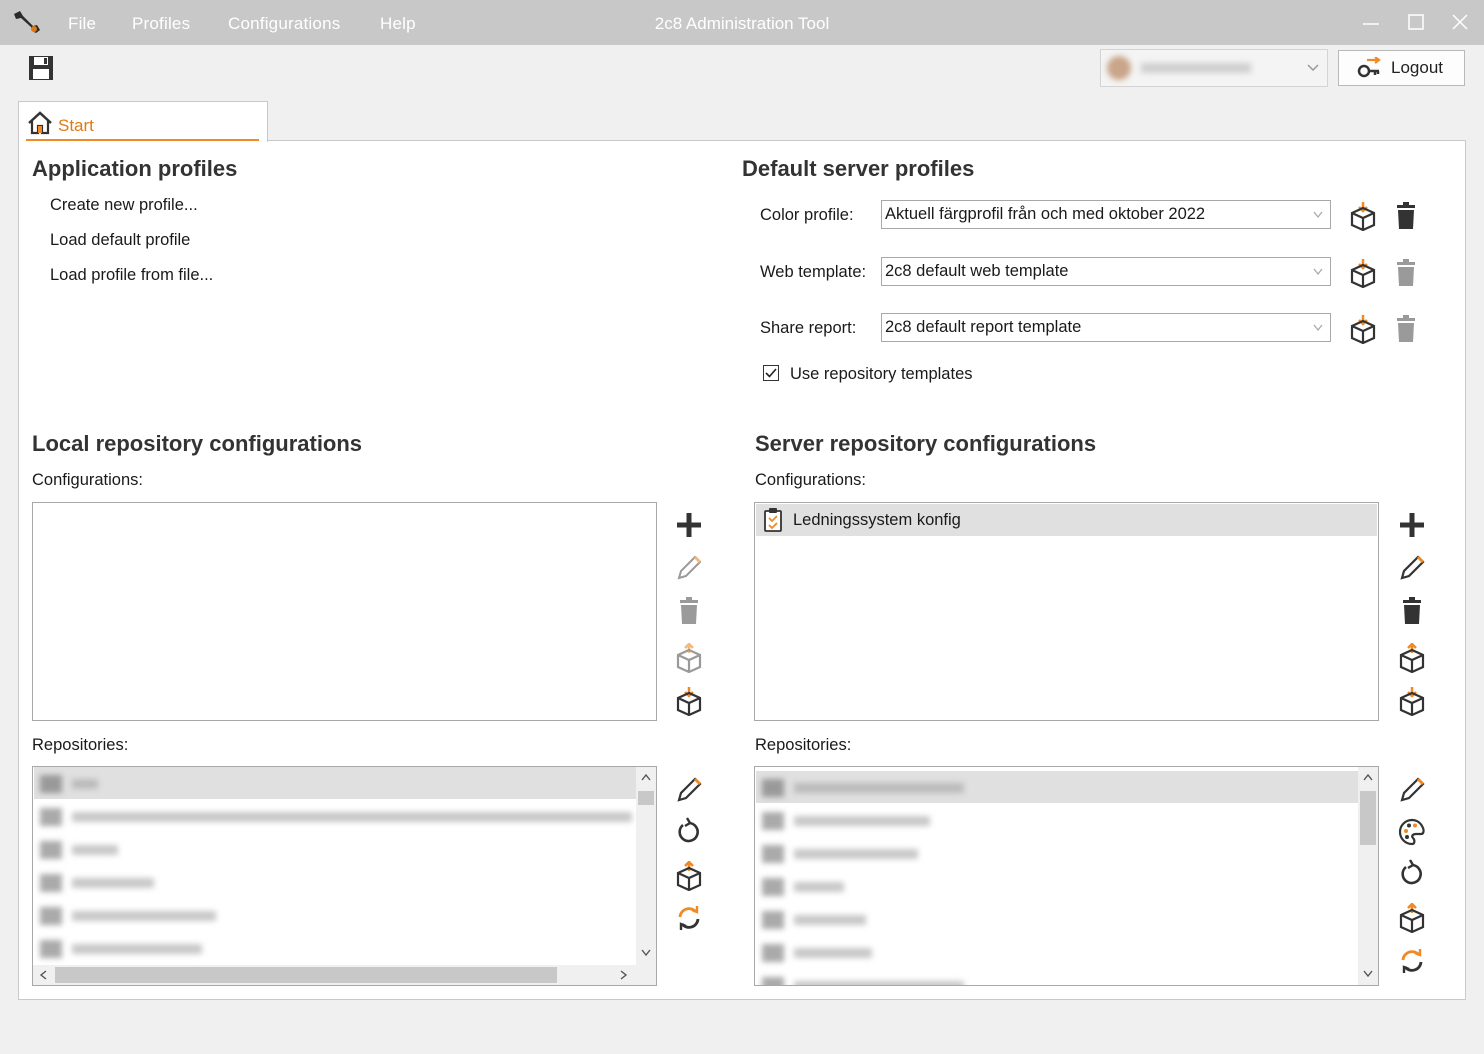 This screenshot has width=1484, height=1054. I want to click on chevron-left-icon, so click(43, 975).